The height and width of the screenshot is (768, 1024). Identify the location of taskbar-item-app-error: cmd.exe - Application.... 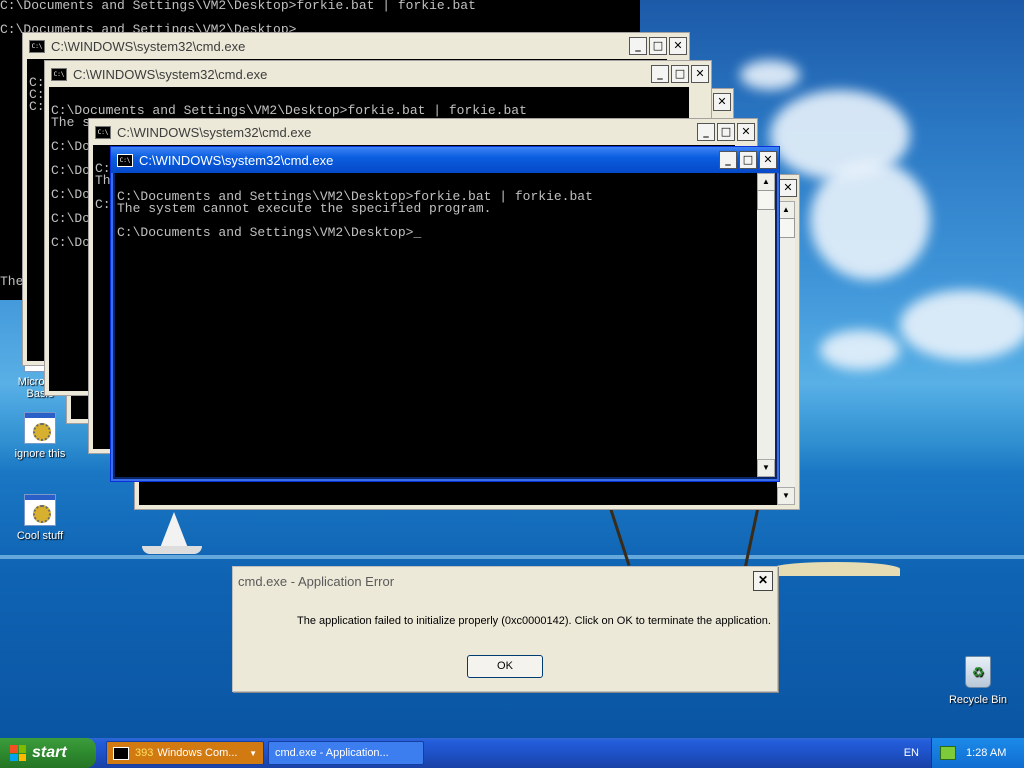
(346, 753).